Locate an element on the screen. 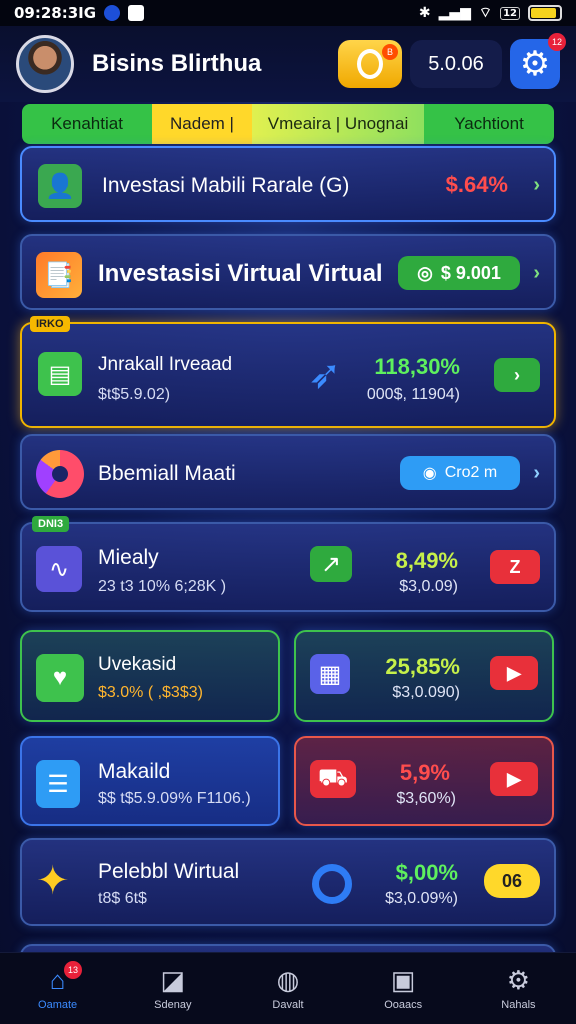  card-9-play-button: ▶ is located at coordinates (514, 779).